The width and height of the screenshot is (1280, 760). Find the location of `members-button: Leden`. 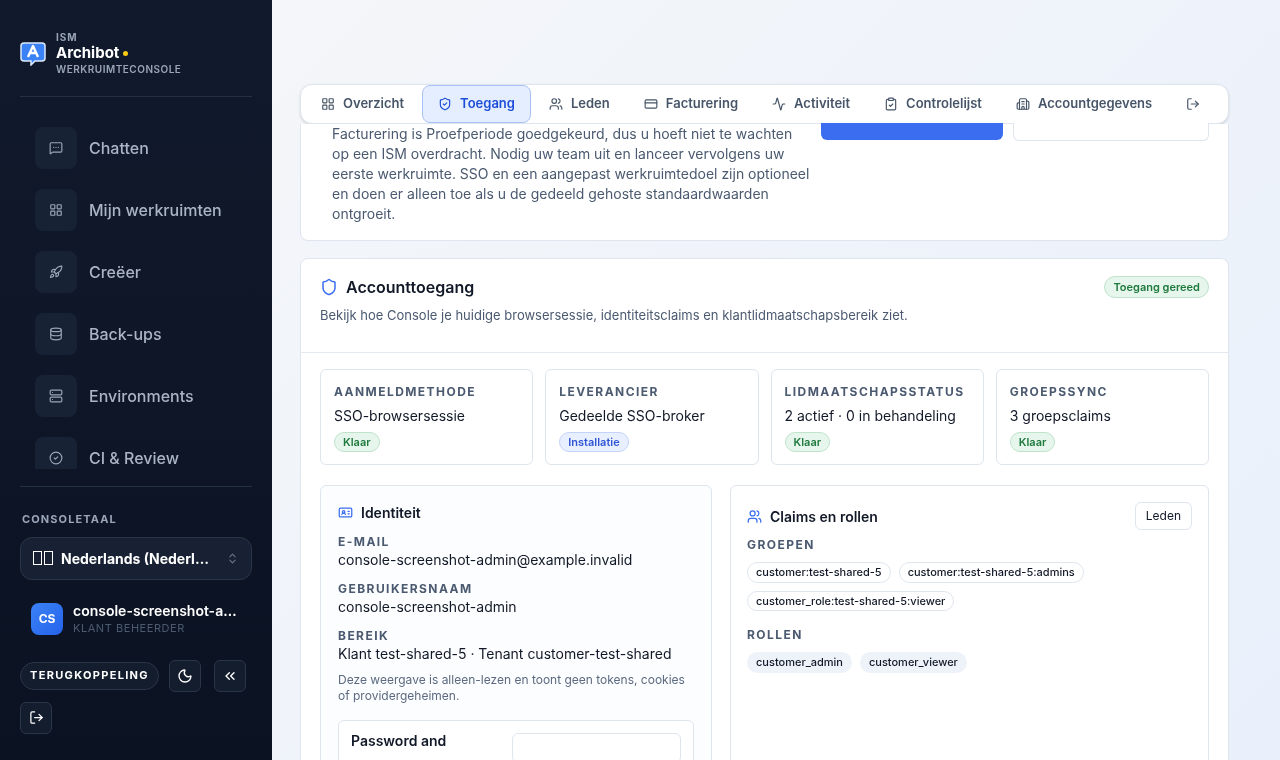

members-button: Leden is located at coordinates (1163, 516).